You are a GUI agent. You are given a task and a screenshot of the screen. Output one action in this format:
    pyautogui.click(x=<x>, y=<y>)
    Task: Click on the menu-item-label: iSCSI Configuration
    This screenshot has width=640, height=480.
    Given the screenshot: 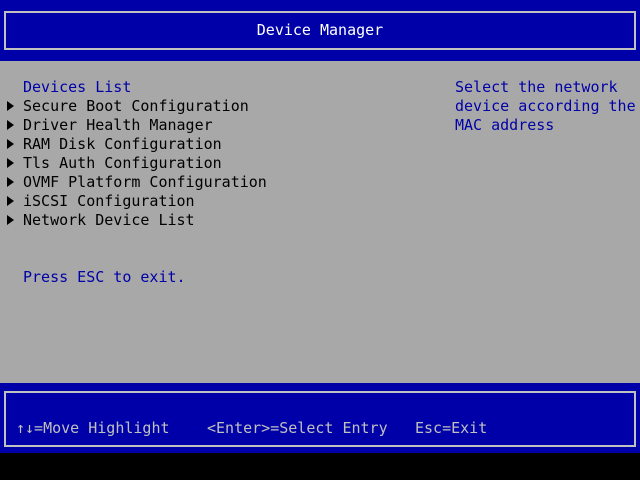 What is the action you would take?
    pyautogui.click(x=109, y=201)
    